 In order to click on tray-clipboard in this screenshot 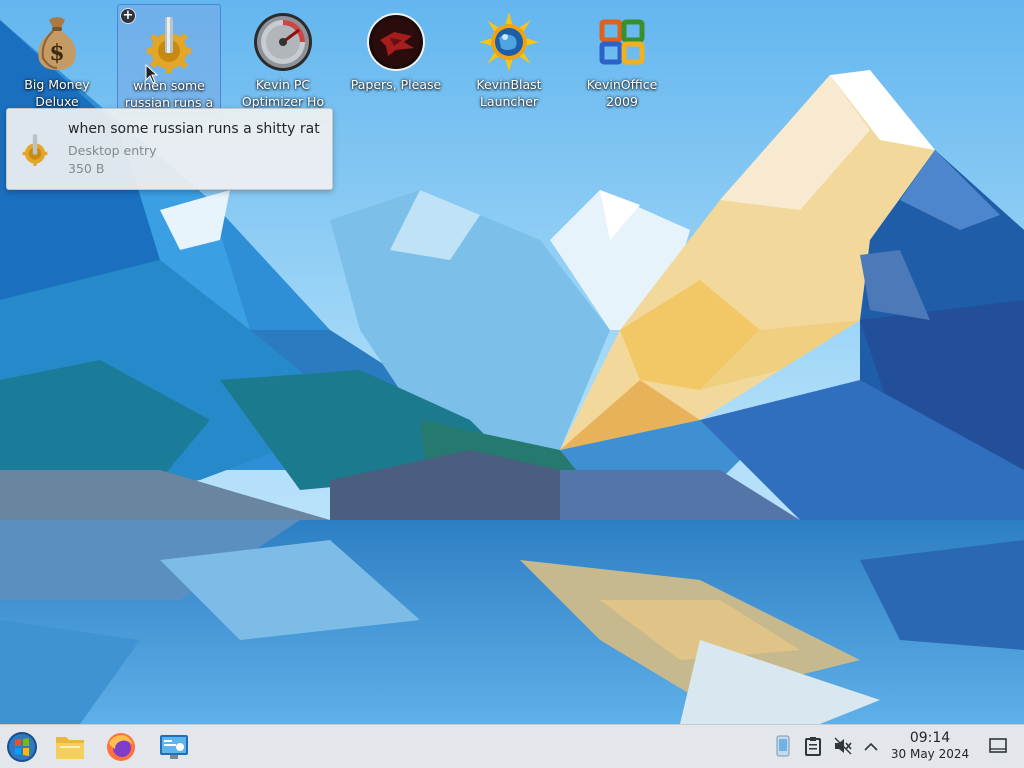, I will do `click(813, 746)`.